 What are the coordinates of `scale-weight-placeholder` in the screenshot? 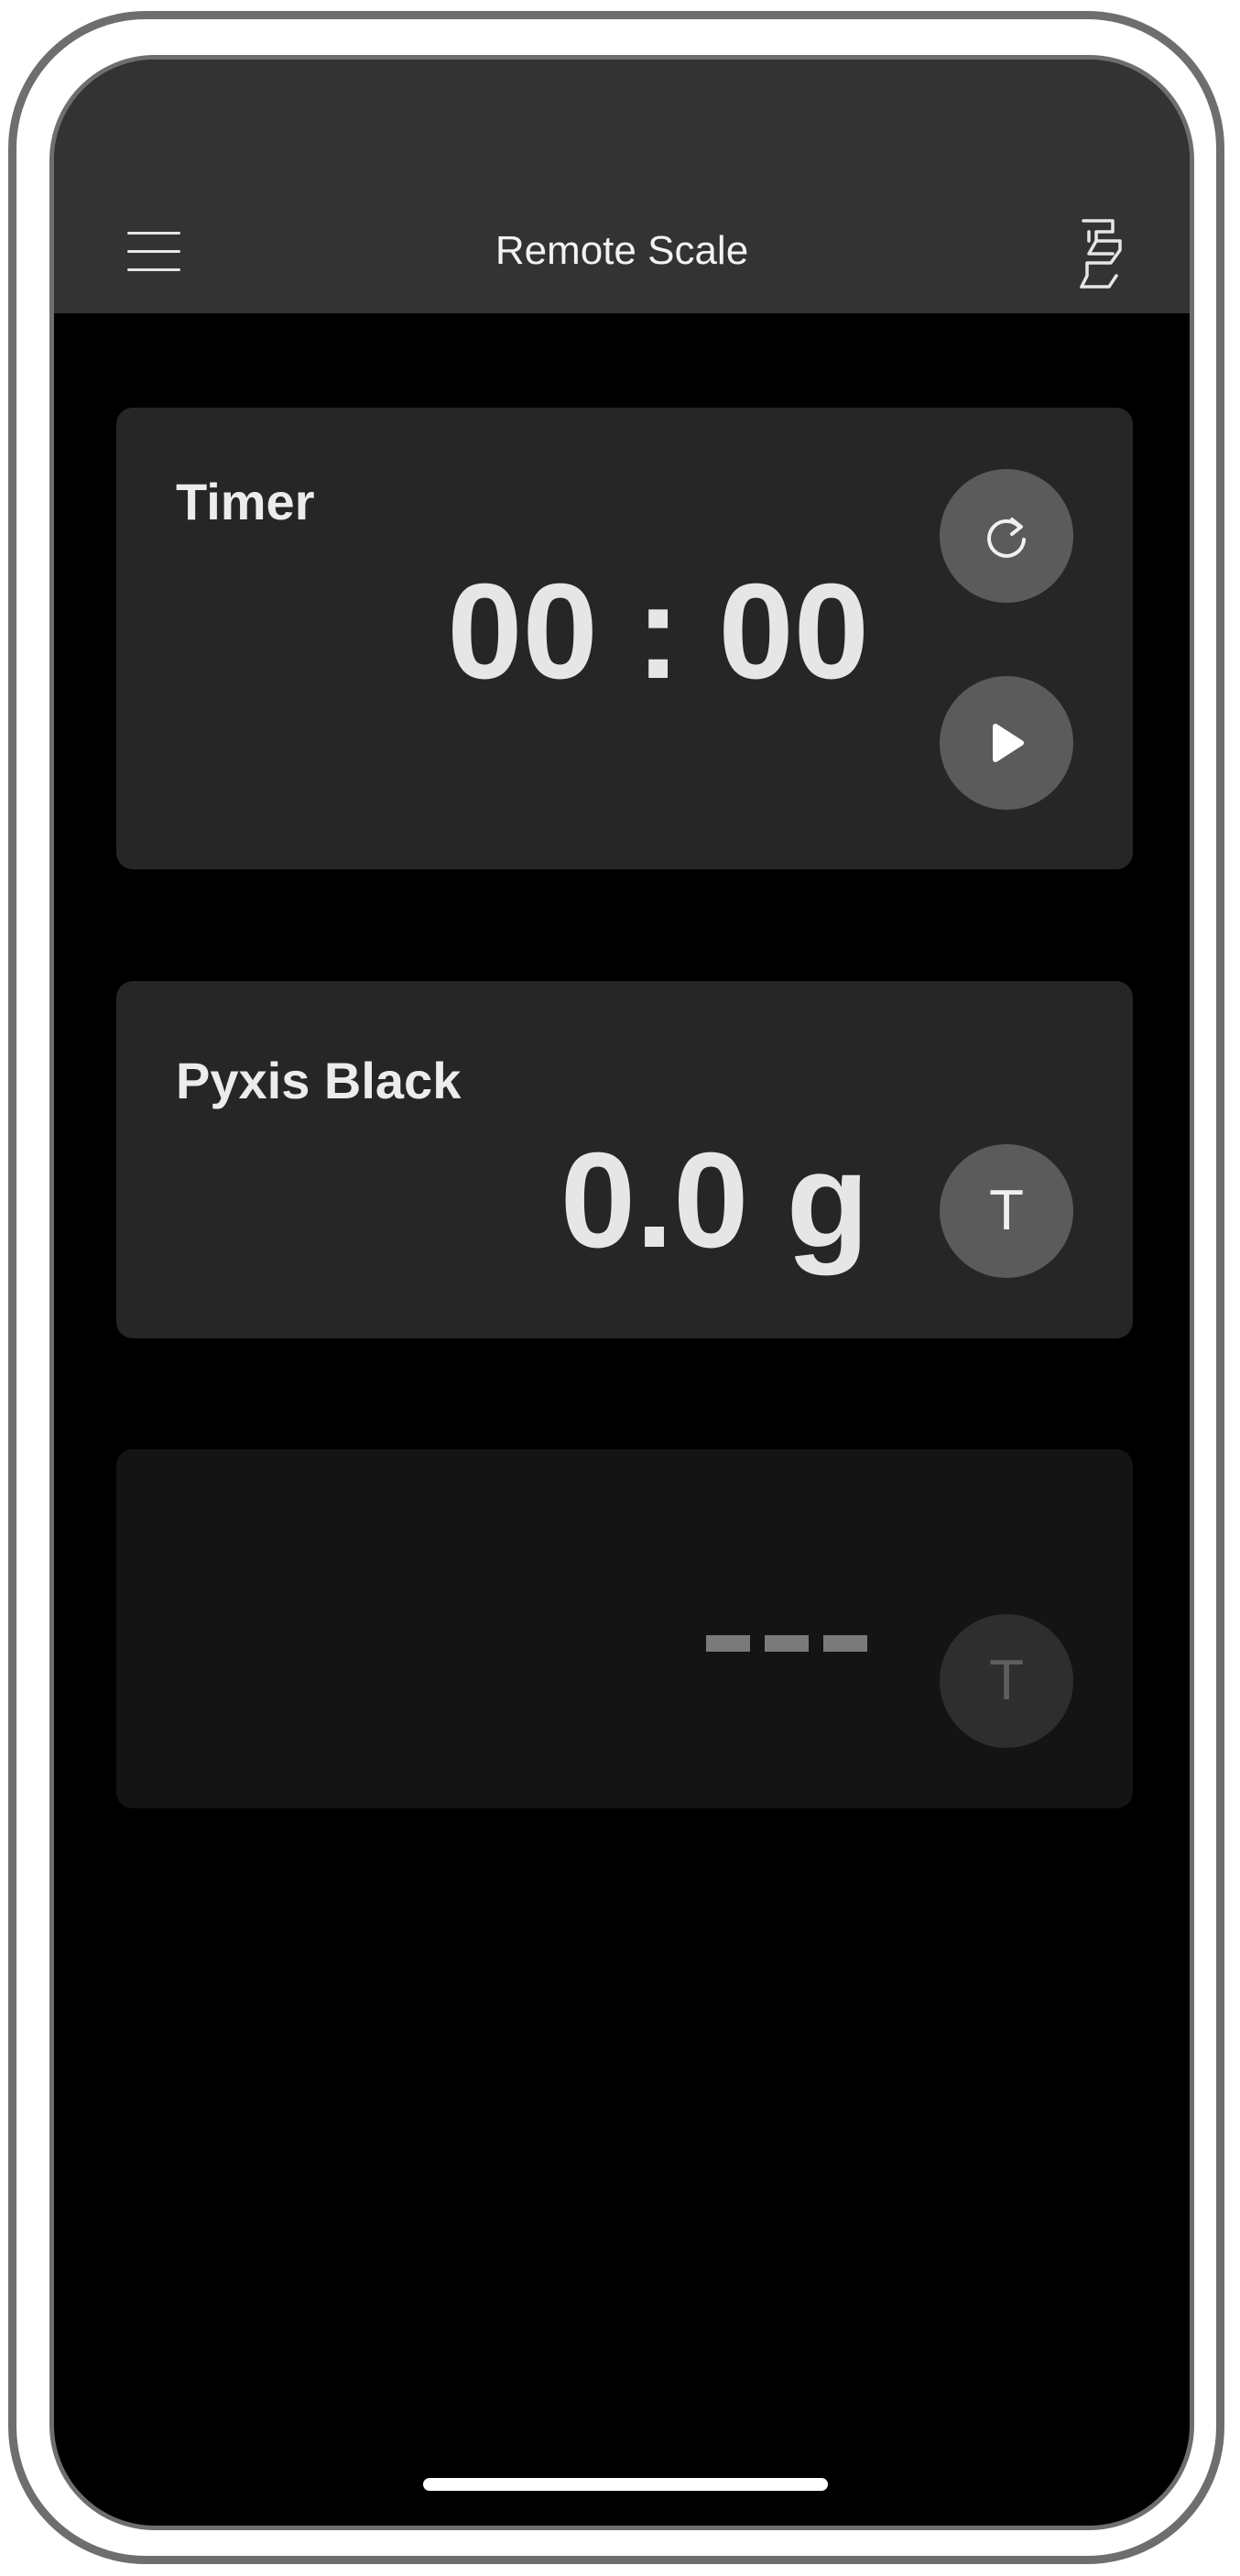 It's located at (786, 1644).